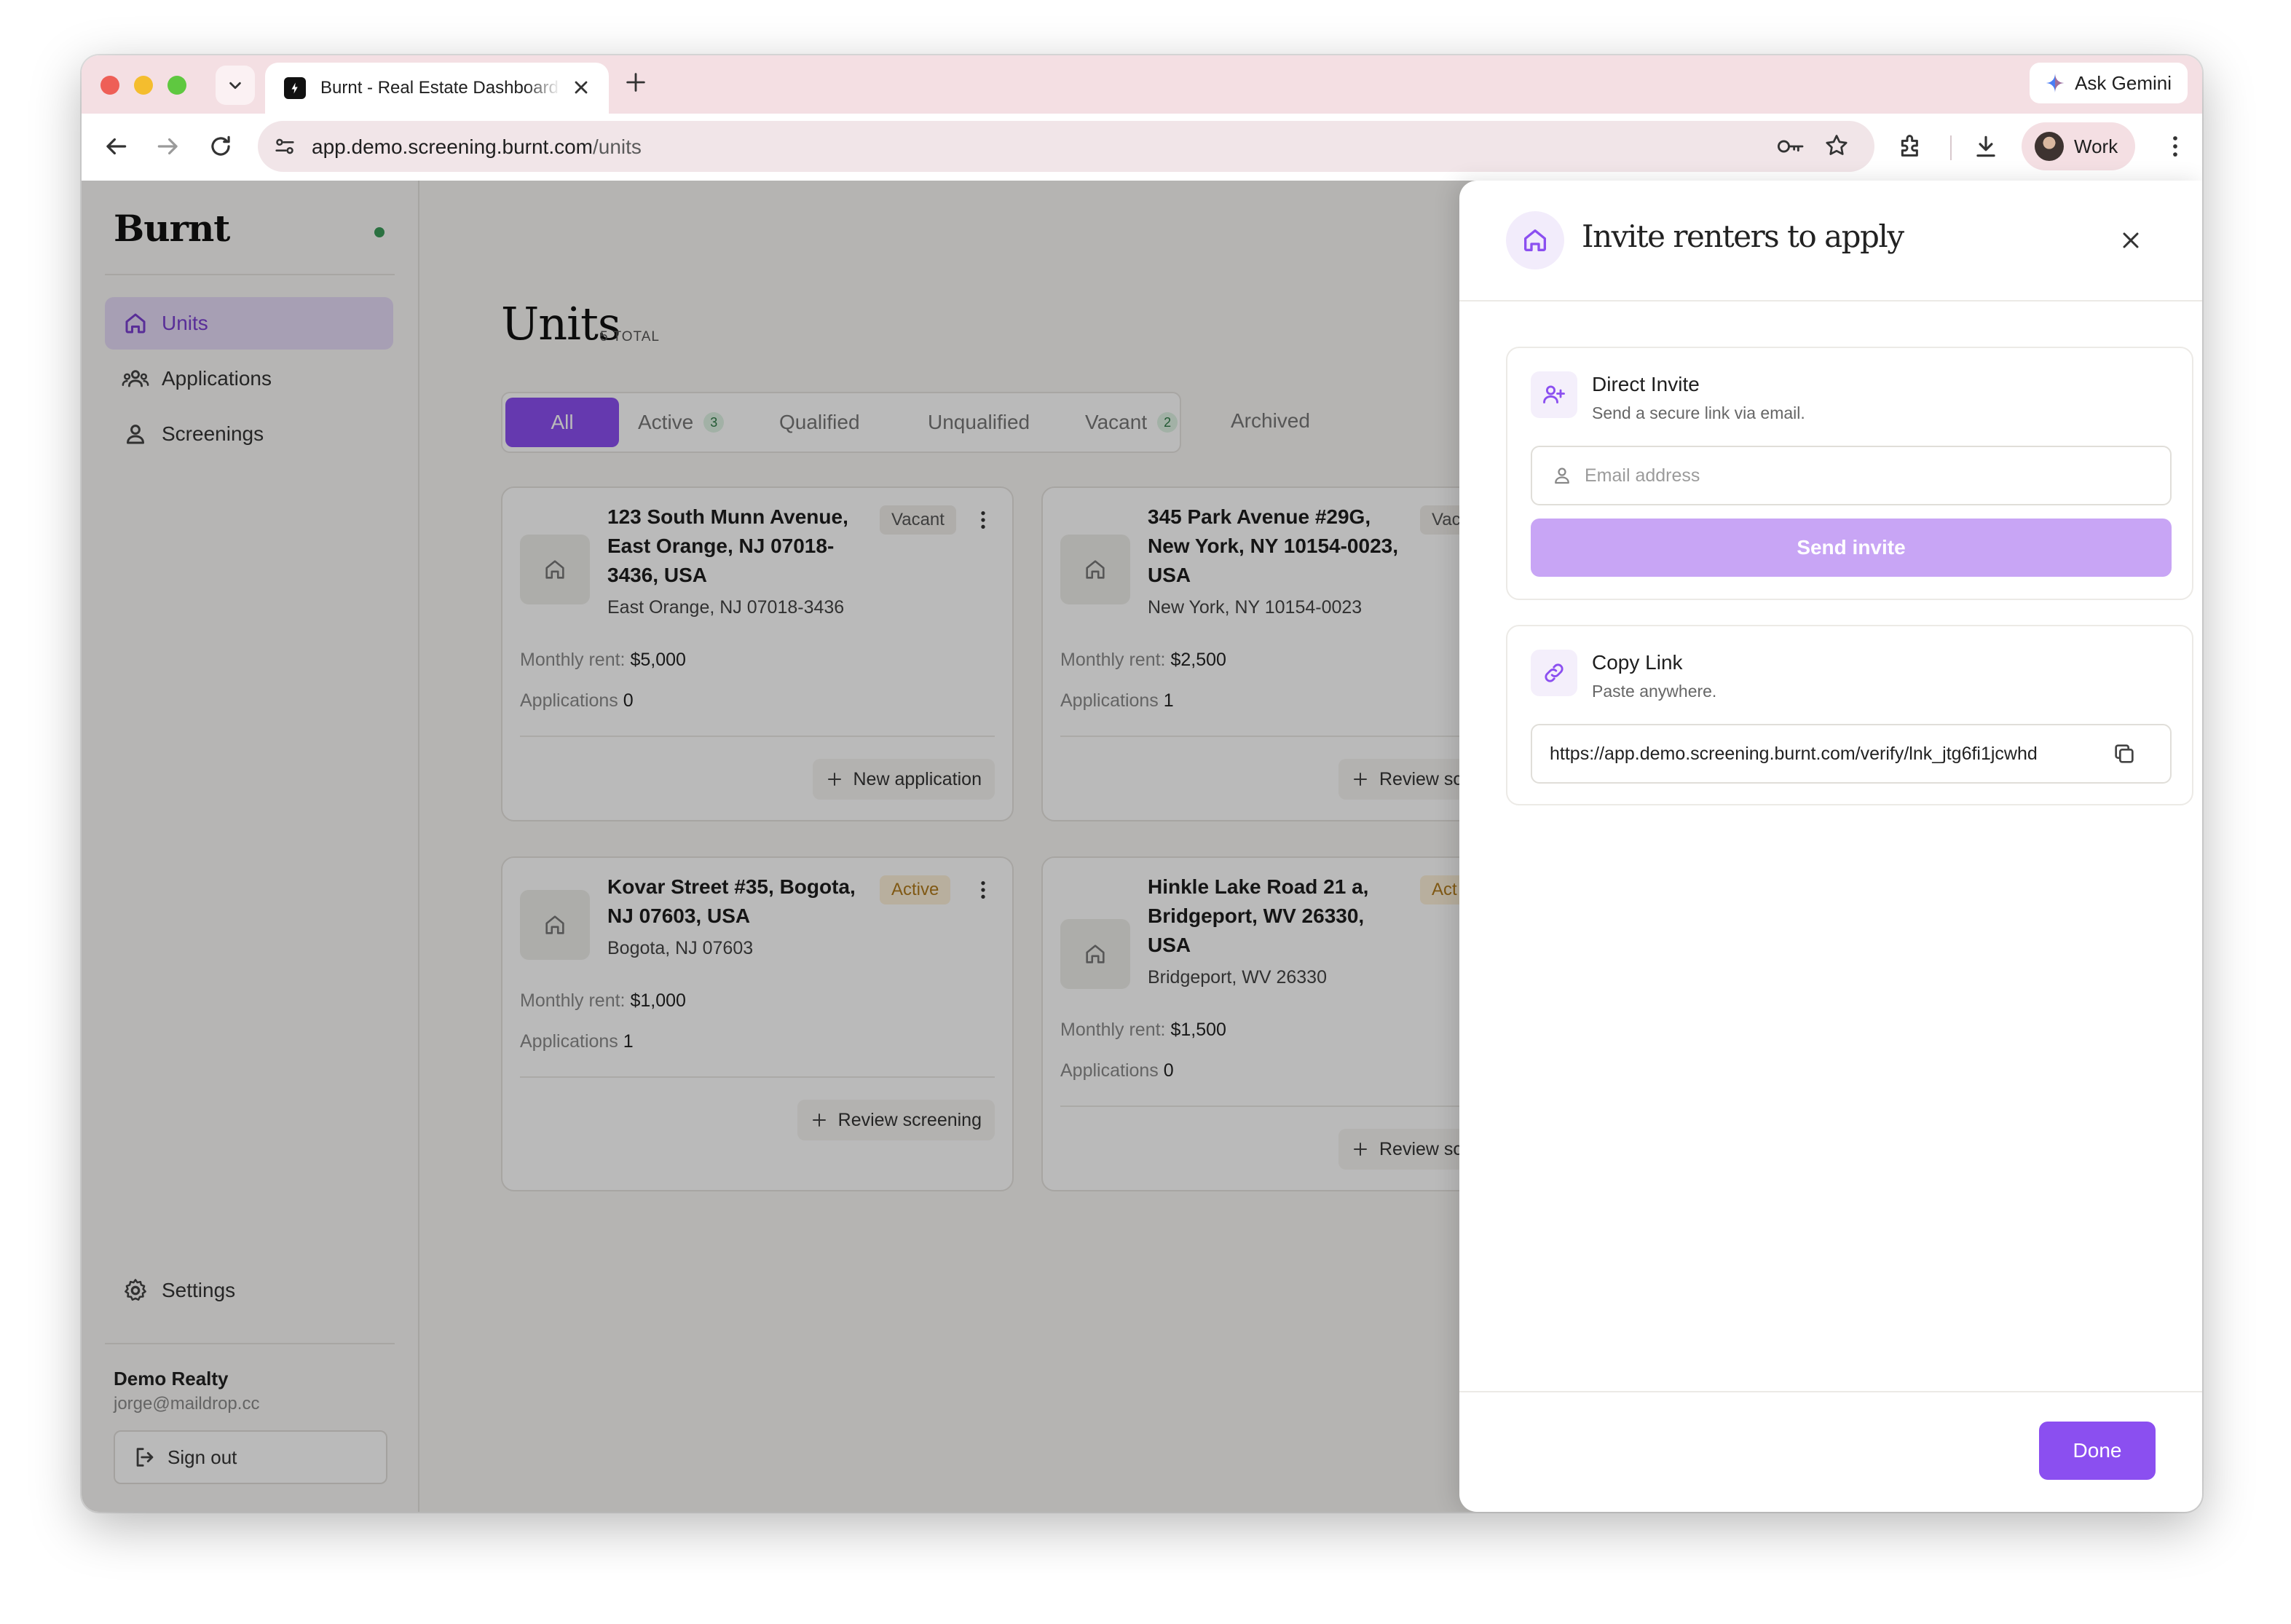  What do you see at coordinates (176, 85) in the screenshot?
I see `maximize-window-button` at bounding box center [176, 85].